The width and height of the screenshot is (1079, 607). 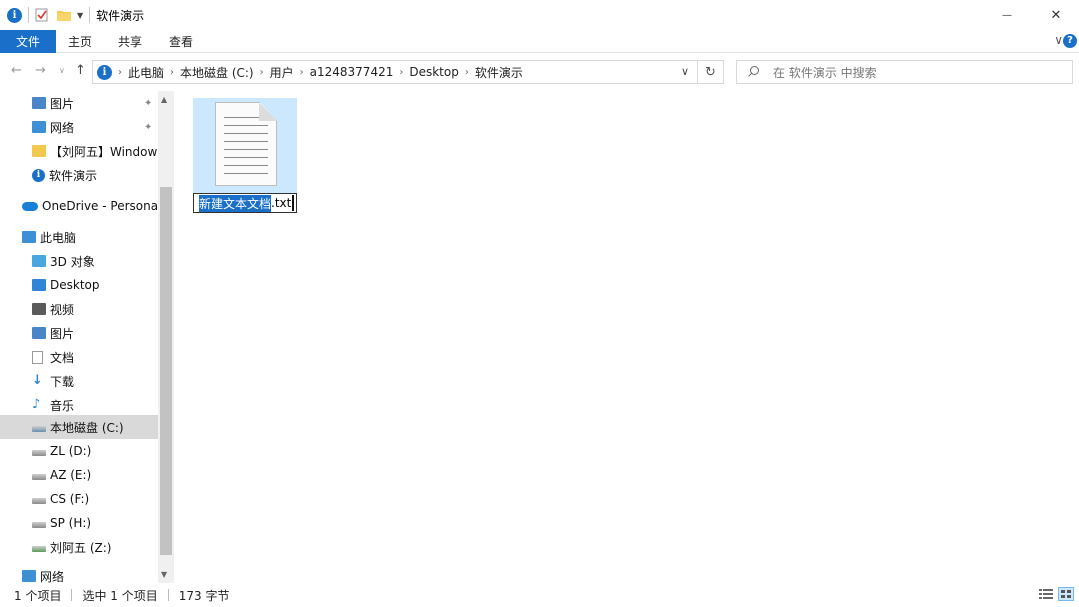 What do you see at coordinates (1046, 594) in the screenshot?
I see `details-view-icon` at bounding box center [1046, 594].